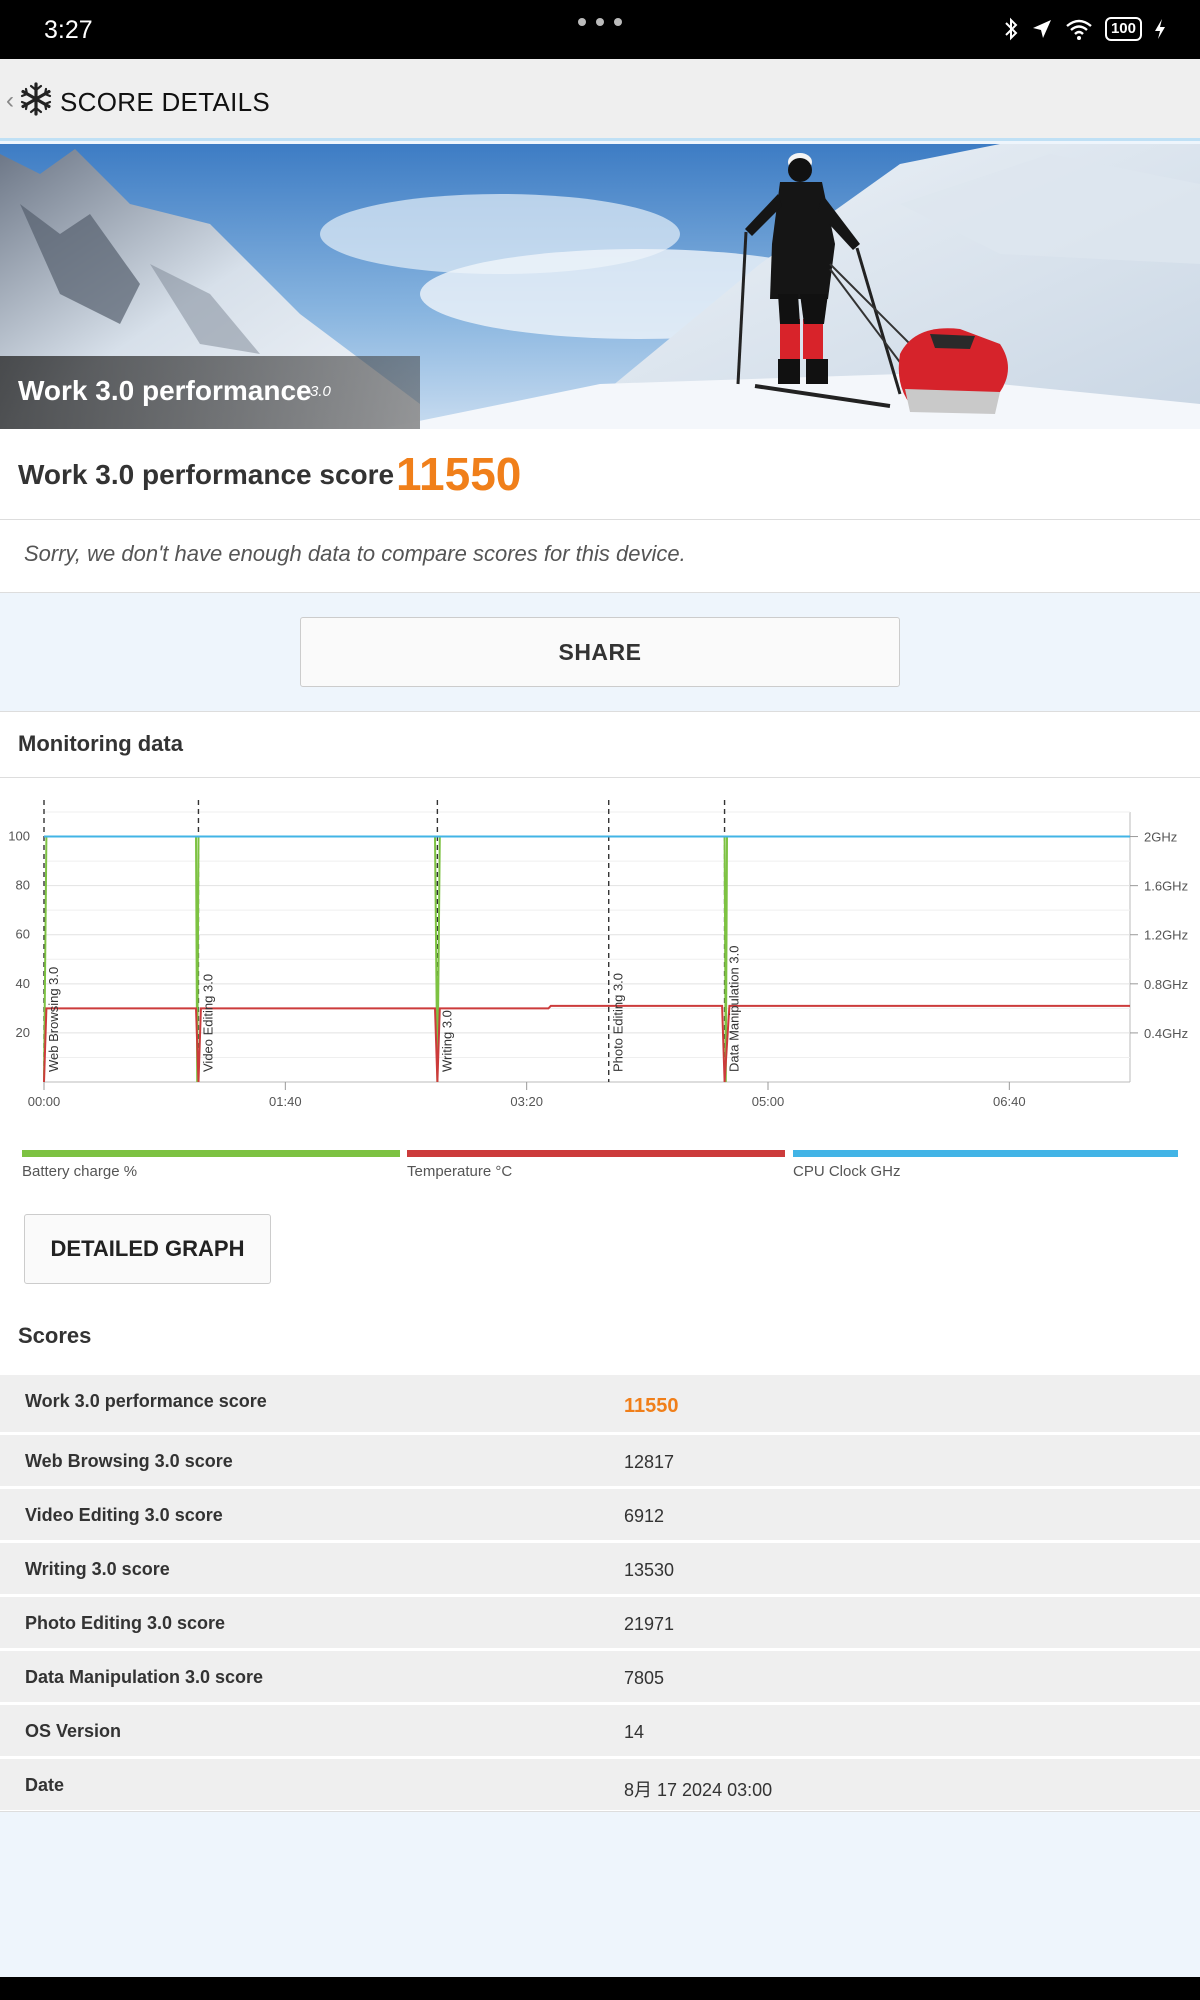 The width and height of the screenshot is (1200, 2000). What do you see at coordinates (600, 1988) in the screenshot?
I see `system-nav-bar` at bounding box center [600, 1988].